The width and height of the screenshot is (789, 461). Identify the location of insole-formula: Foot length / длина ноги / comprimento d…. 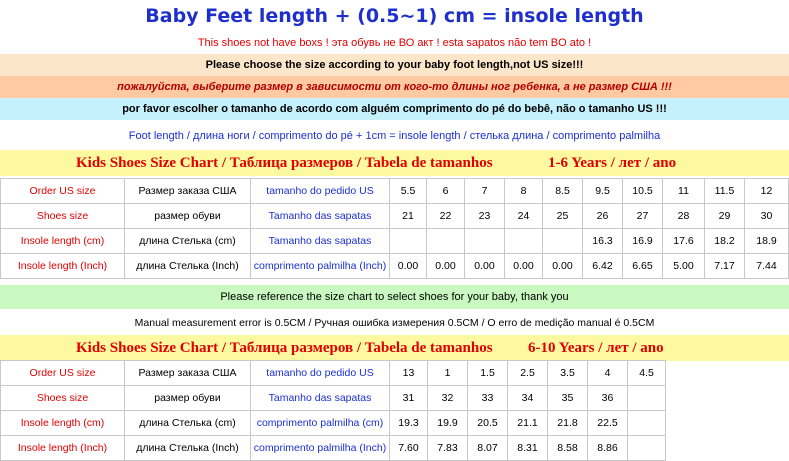
(394, 136).